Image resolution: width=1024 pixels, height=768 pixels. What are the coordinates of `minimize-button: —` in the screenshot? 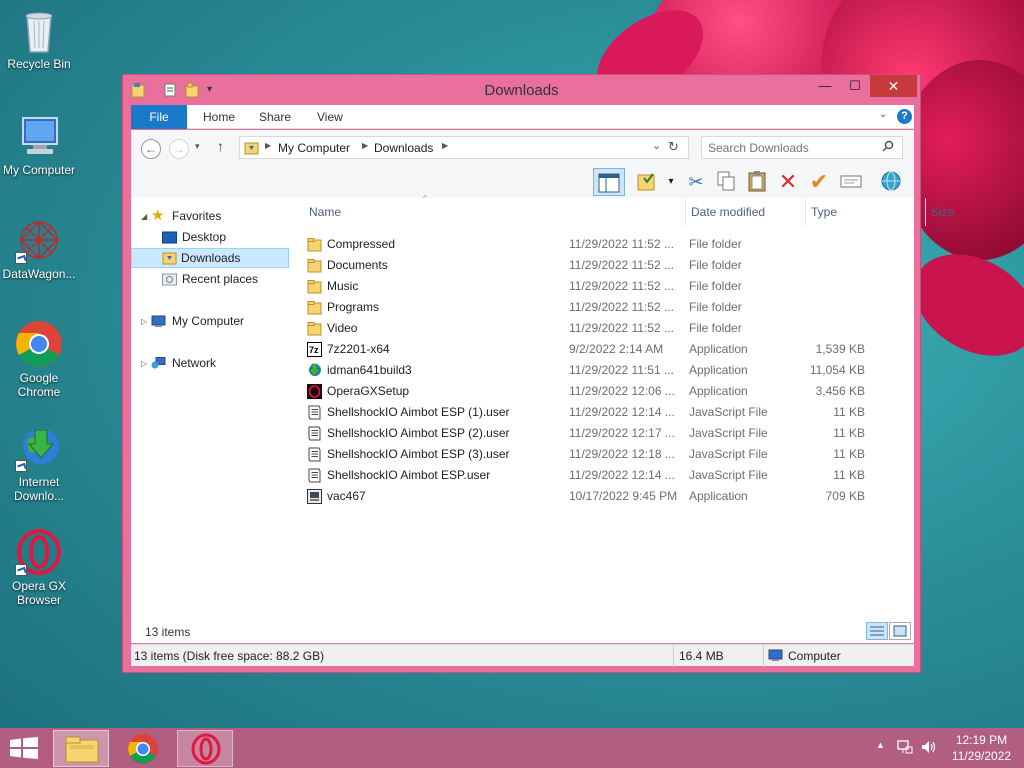 It's located at (825, 86).